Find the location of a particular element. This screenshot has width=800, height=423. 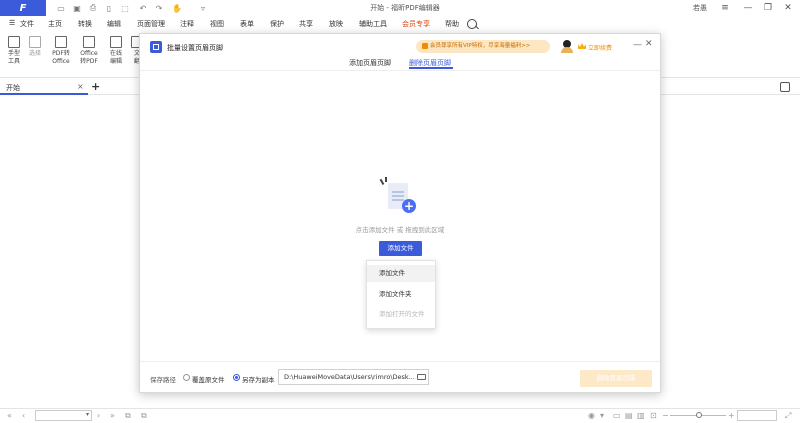

restore-icon: ❐ is located at coordinates (768, 8).